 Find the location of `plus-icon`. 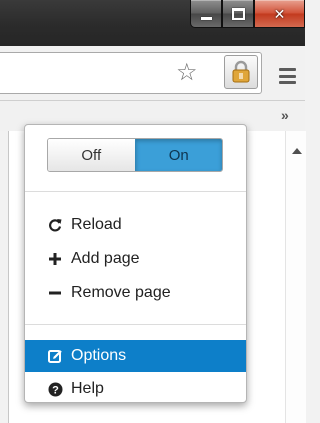

plus-icon is located at coordinates (55, 259).